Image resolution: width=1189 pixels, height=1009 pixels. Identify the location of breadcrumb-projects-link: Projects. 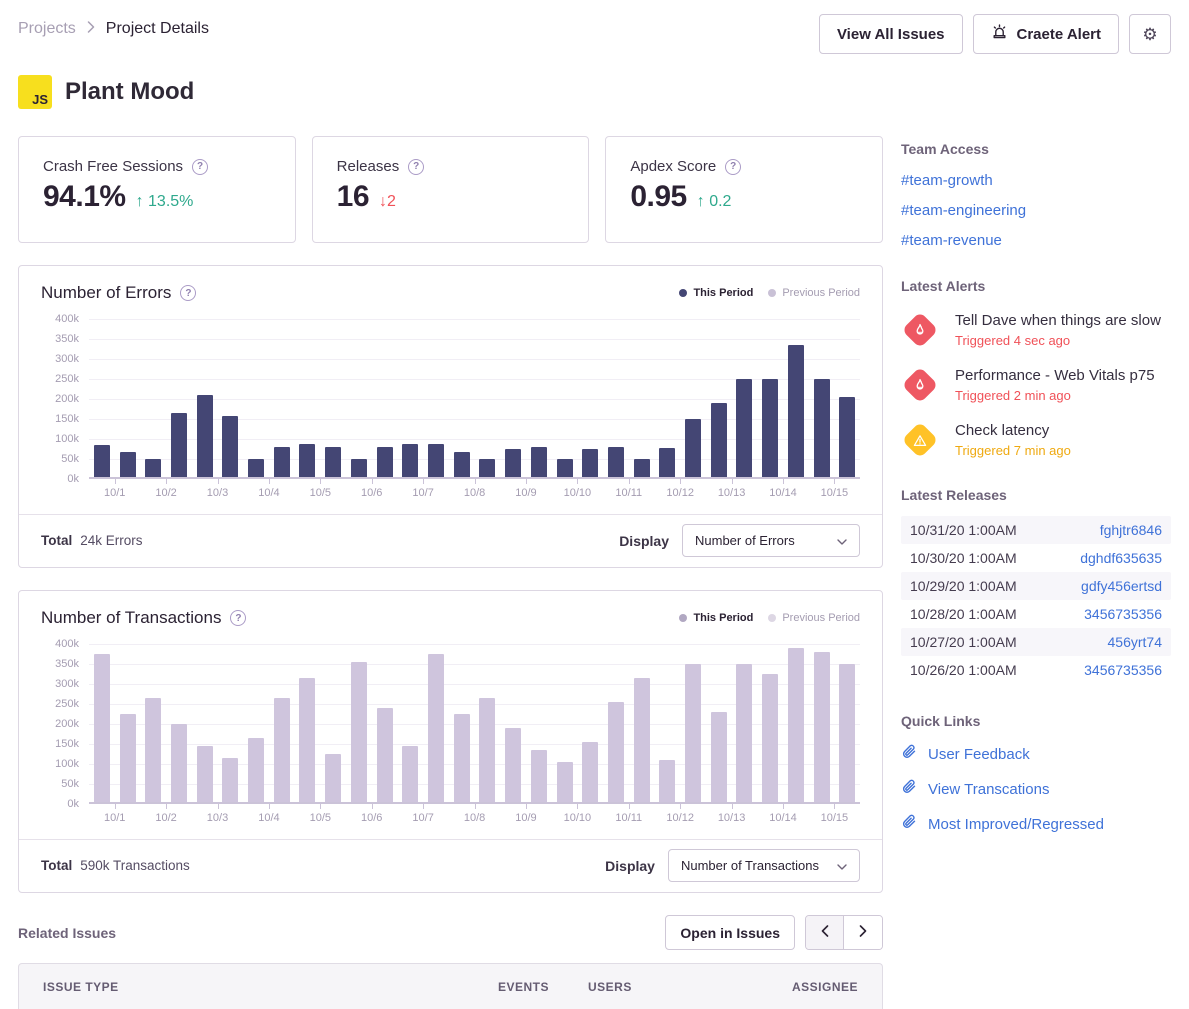
(47, 29).